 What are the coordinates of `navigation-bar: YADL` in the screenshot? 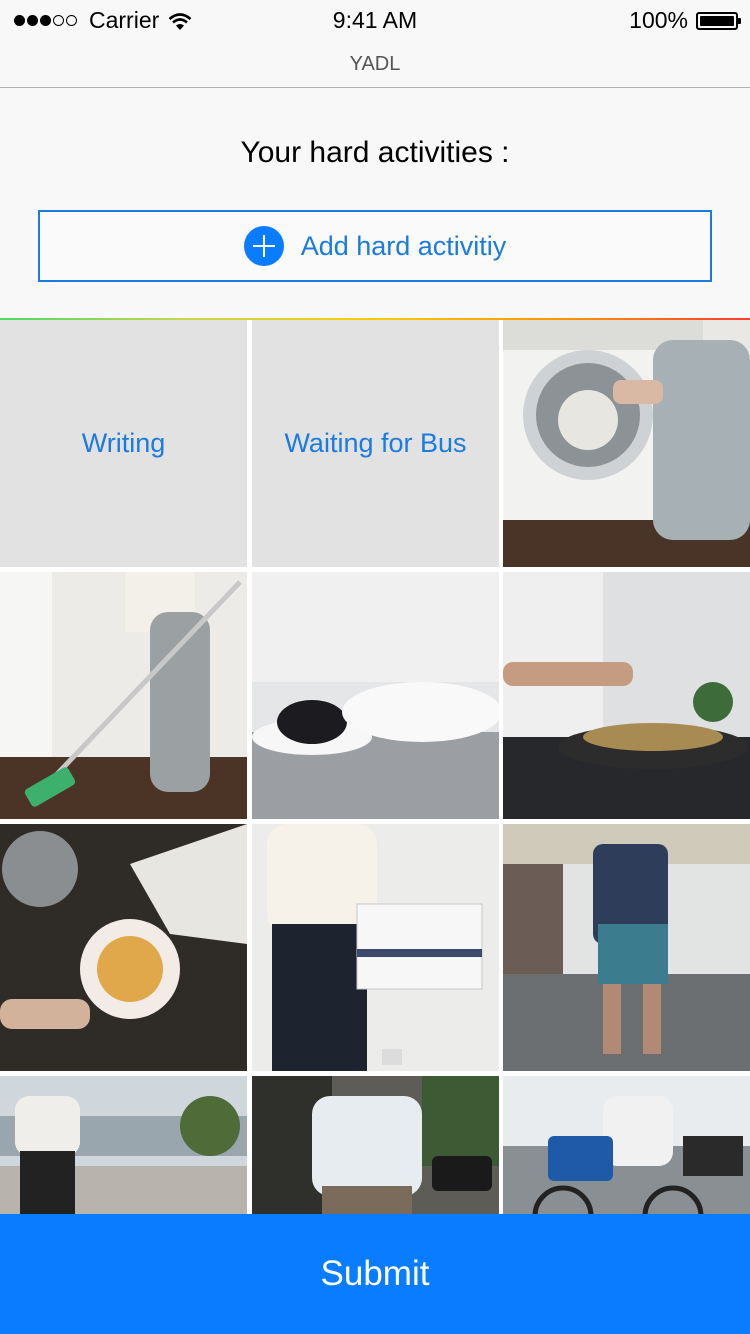 It's located at (375, 64).